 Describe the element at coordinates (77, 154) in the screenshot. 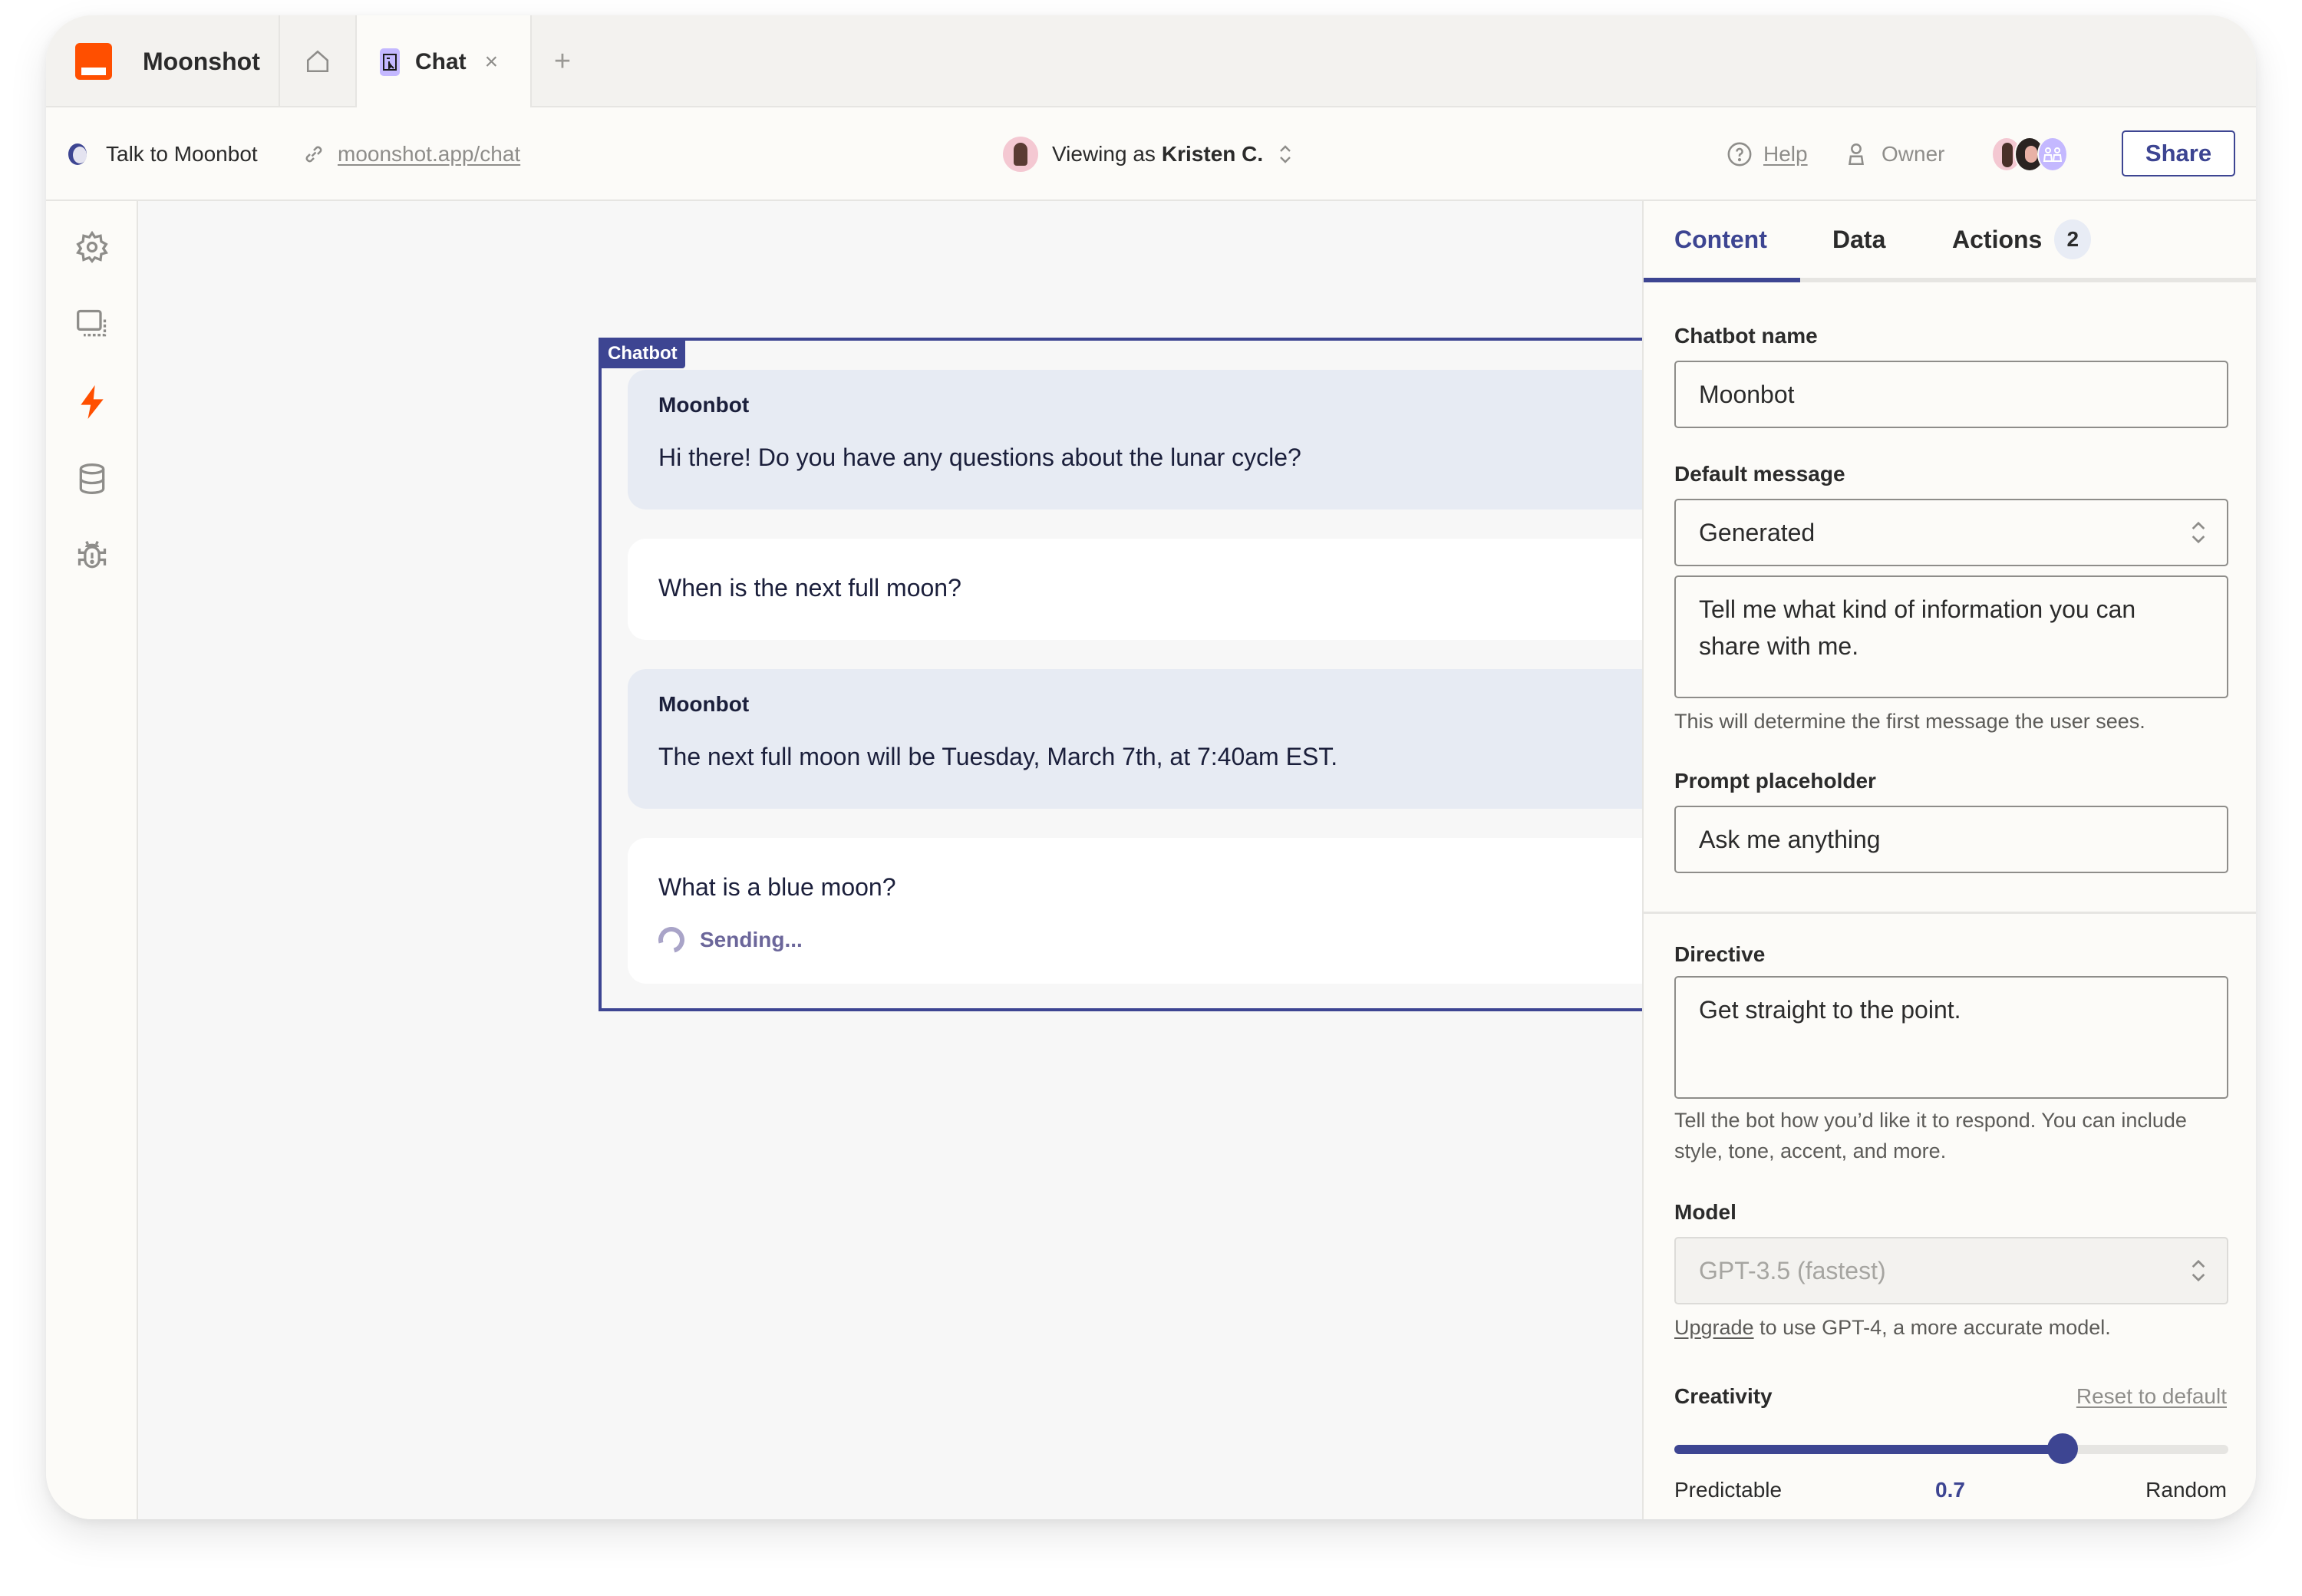

I see `moon-icon` at that location.